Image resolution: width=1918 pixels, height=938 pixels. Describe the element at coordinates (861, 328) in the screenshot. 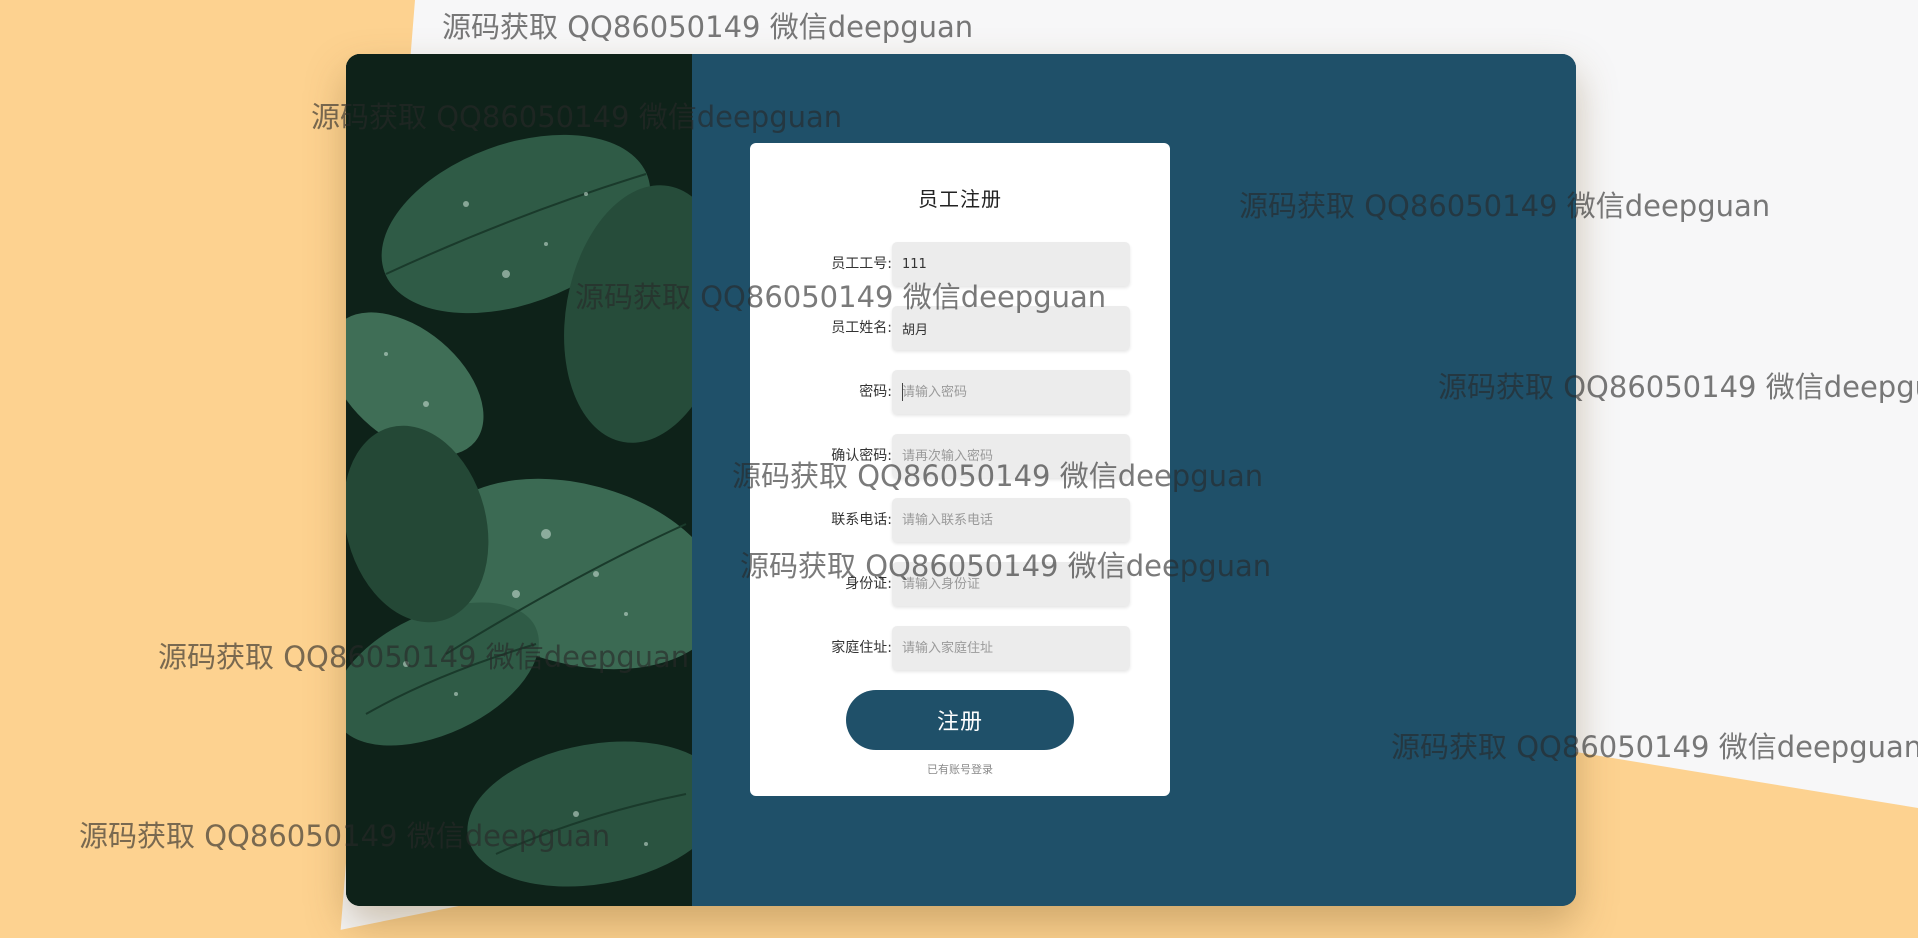

I see `employee-name-label: 员工姓名:` at that location.